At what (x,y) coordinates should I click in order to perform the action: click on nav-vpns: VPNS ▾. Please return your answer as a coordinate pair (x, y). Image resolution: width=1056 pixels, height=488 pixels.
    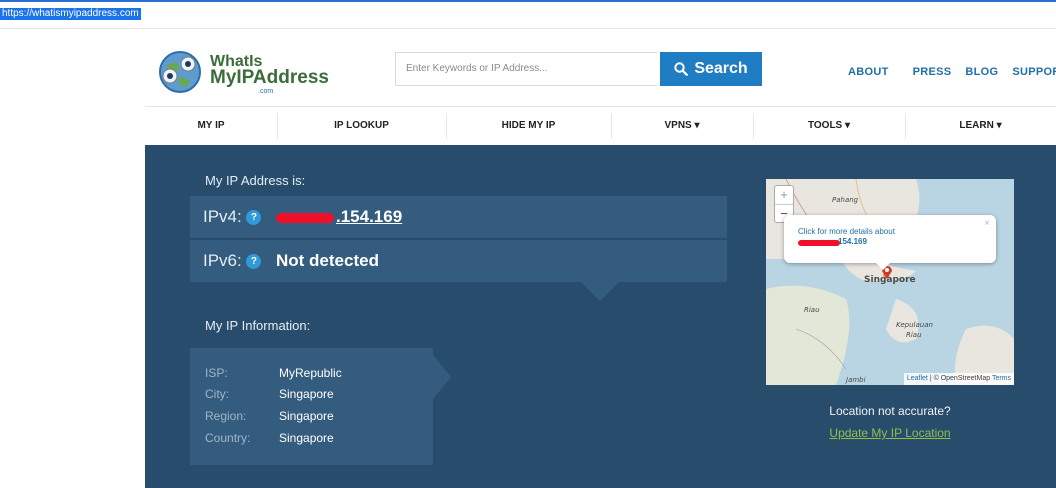
    Looking at the image, I should click on (682, 126).